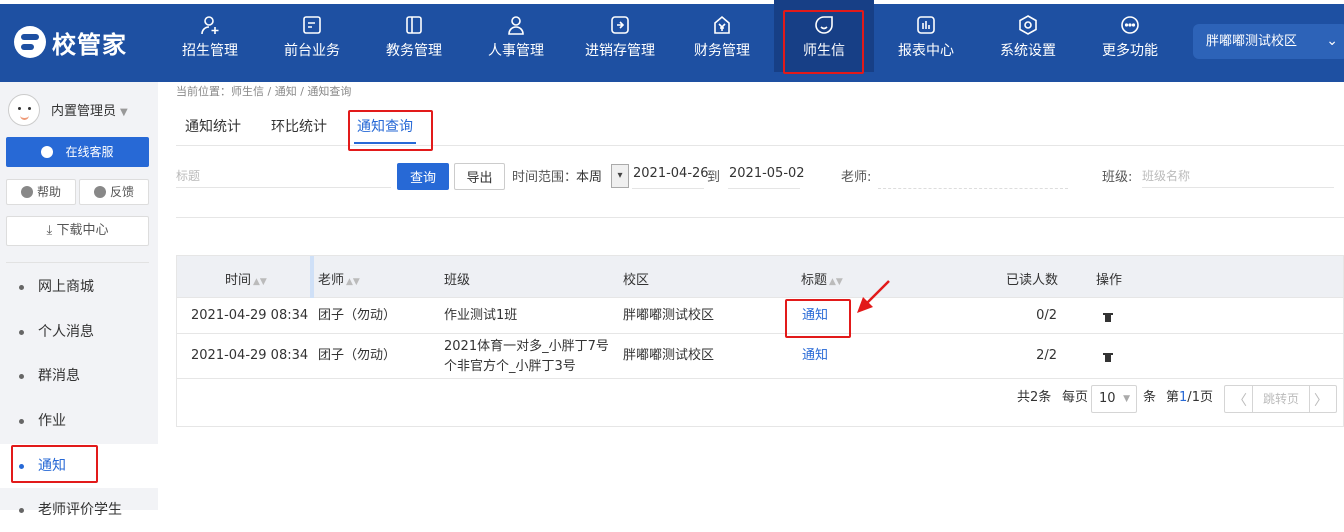 The width and height of the screenshot is (1344, 532). Describe the element at coordinates (312, 25) in the screenshot. I see `screen-icon` at that location.